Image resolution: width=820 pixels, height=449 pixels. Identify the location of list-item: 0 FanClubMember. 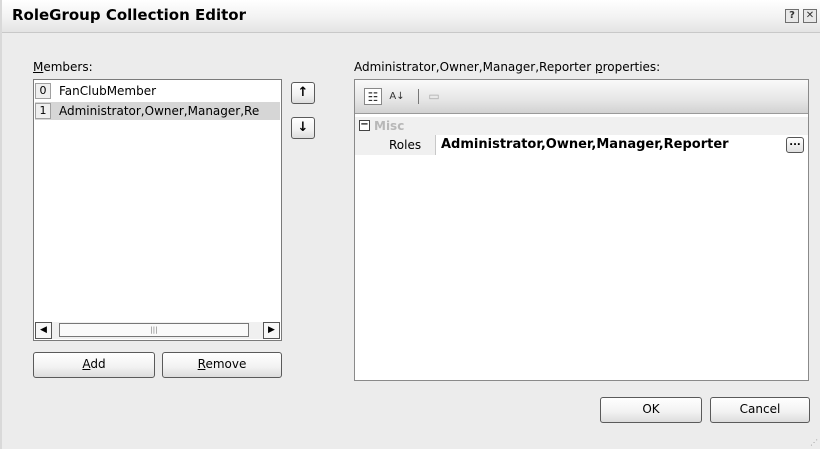
(157, 91).